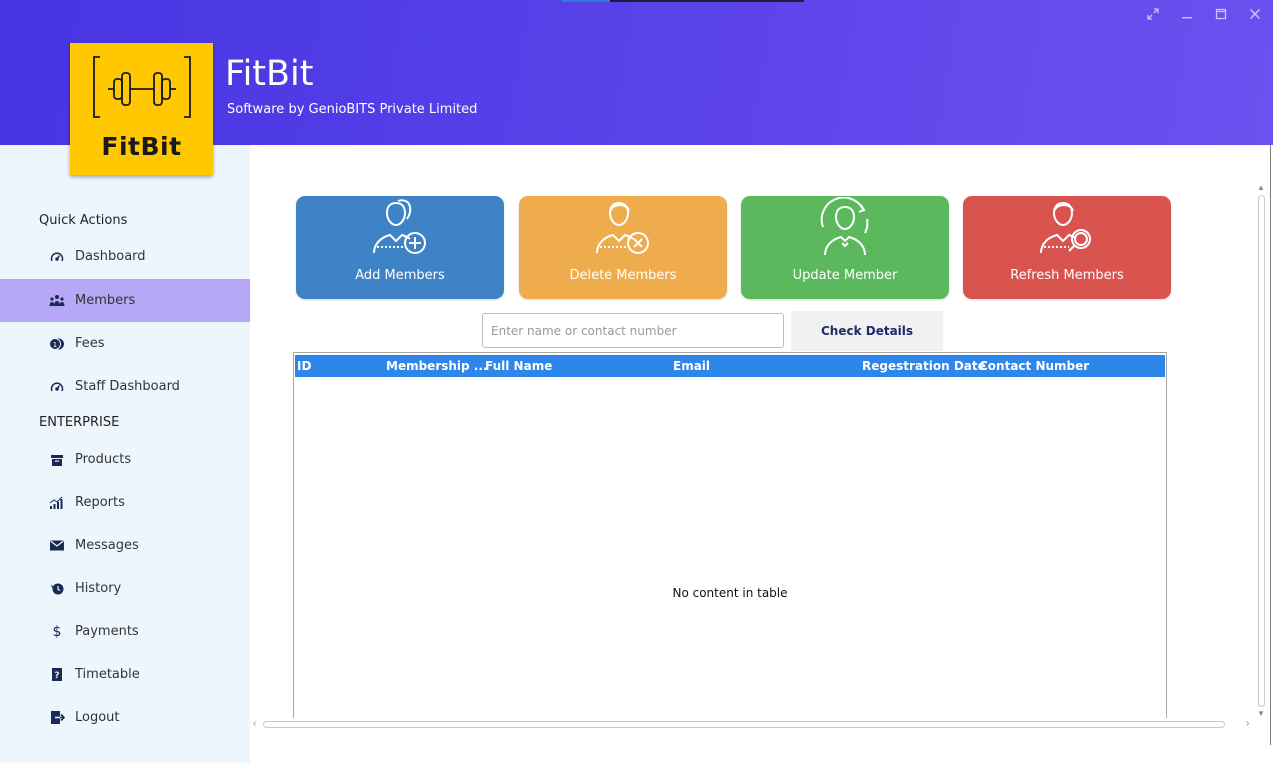 This screenshot has width=1273, height=763. Describe the element at coordinates (399, 226) in the screenshot. I see `user-add-icon` at that location.